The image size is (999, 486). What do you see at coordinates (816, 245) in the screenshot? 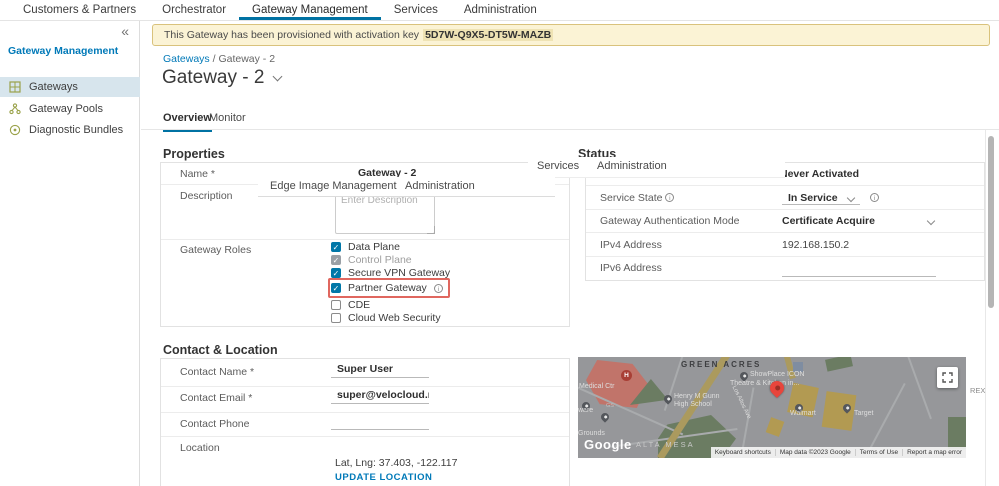
I see `ipv4-value: 192.168.150.2` at bounding box center [816, 245].